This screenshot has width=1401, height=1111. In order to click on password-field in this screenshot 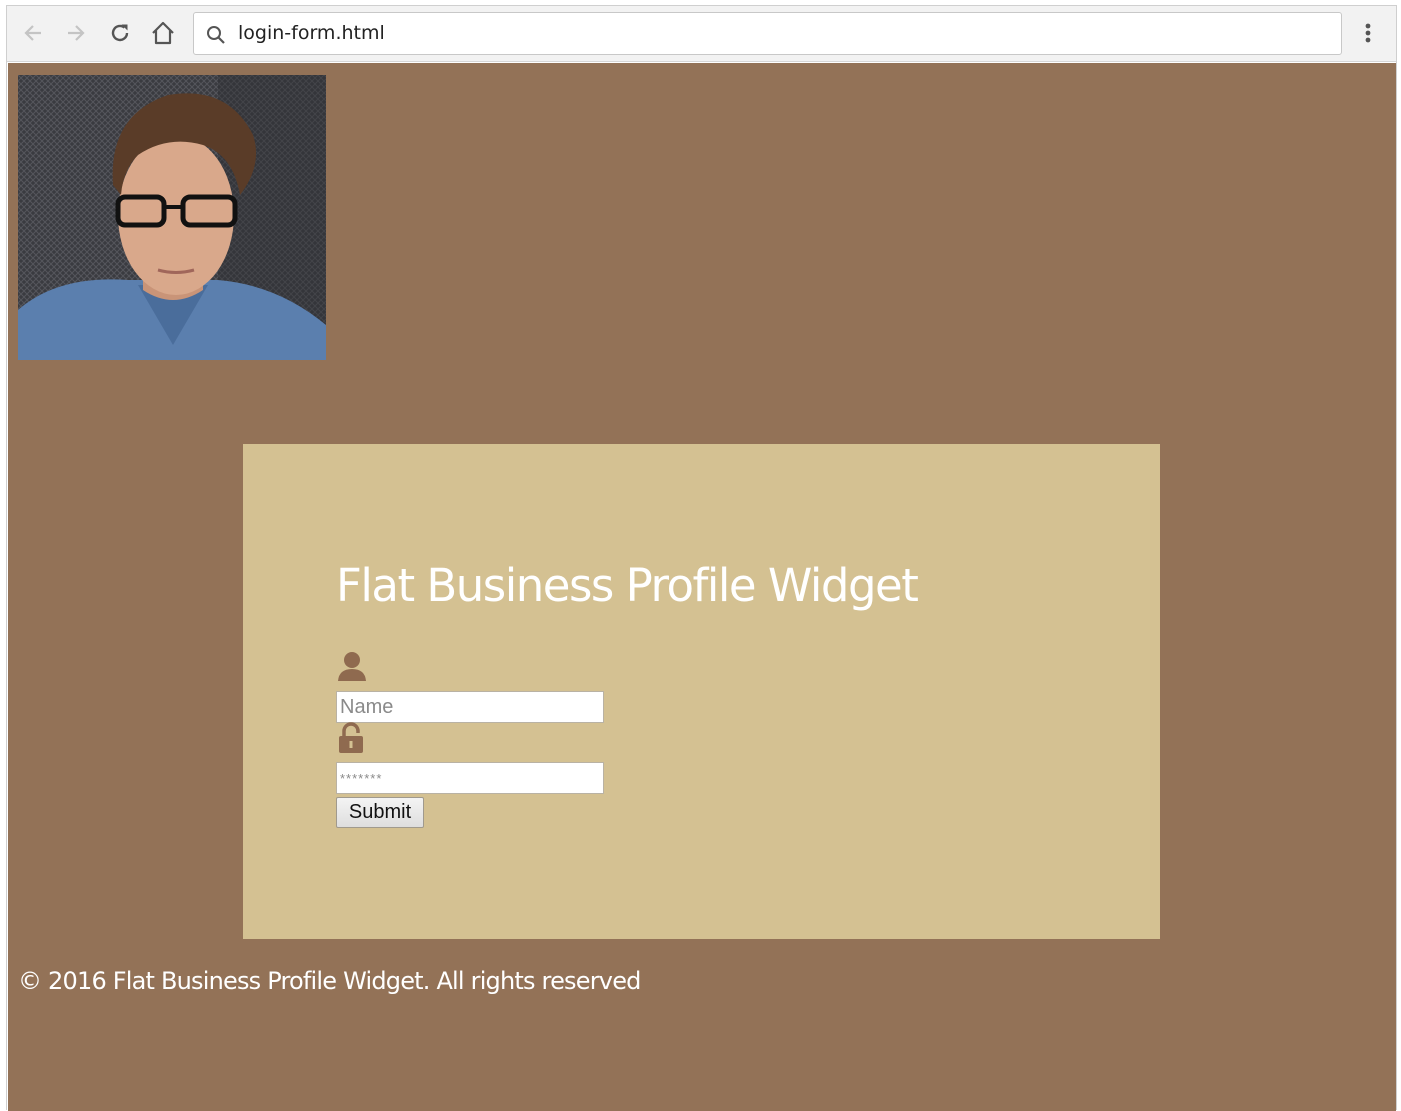, I will do `click(470, 778)`.